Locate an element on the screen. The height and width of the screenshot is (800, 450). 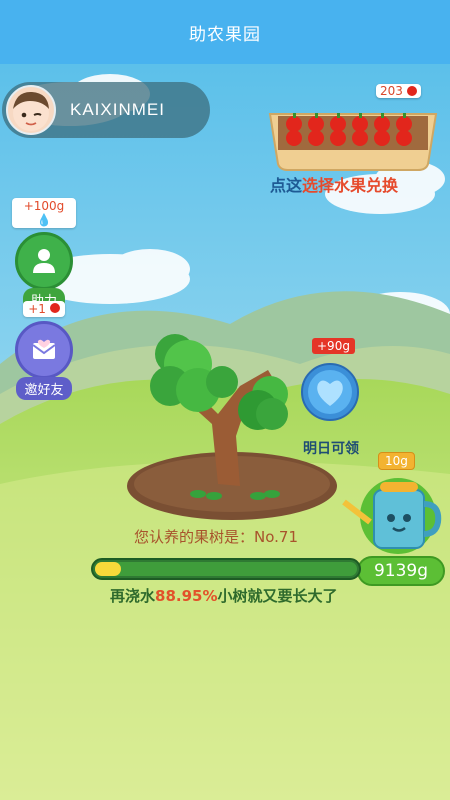
exchange-link: 点这选择水果兑换 is located at coordinates (334, 184).